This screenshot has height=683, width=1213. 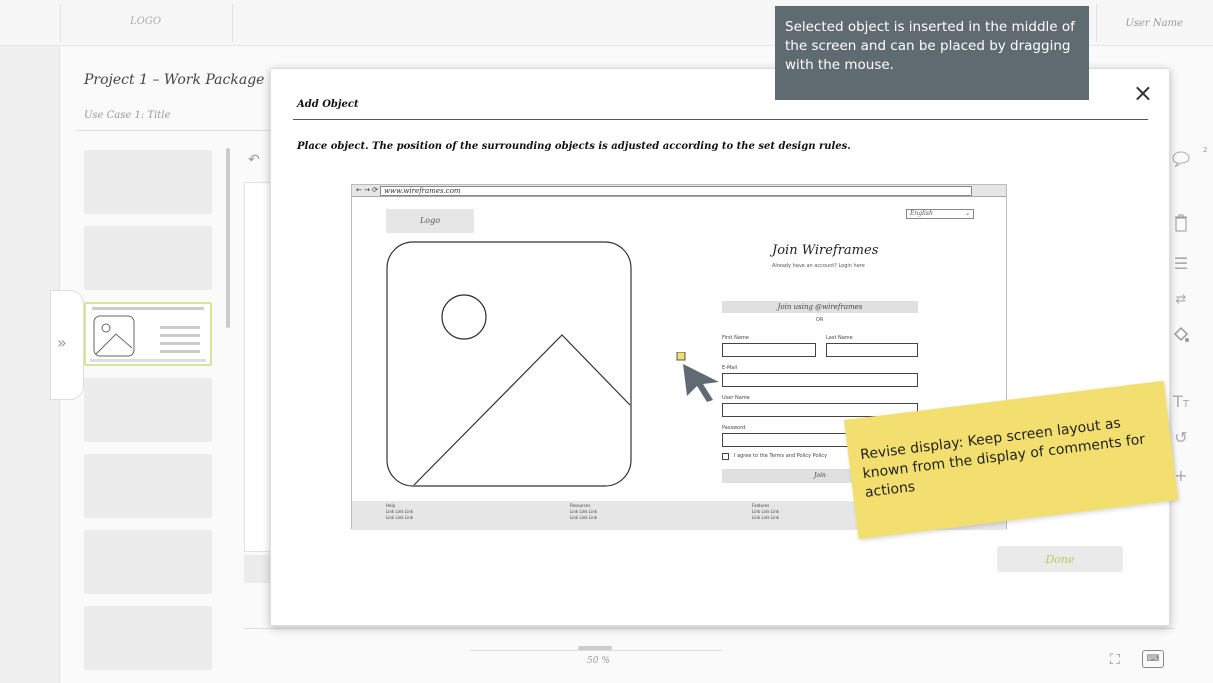 I want to click on dialog-title: Add Object, so click(x=328, y=104).